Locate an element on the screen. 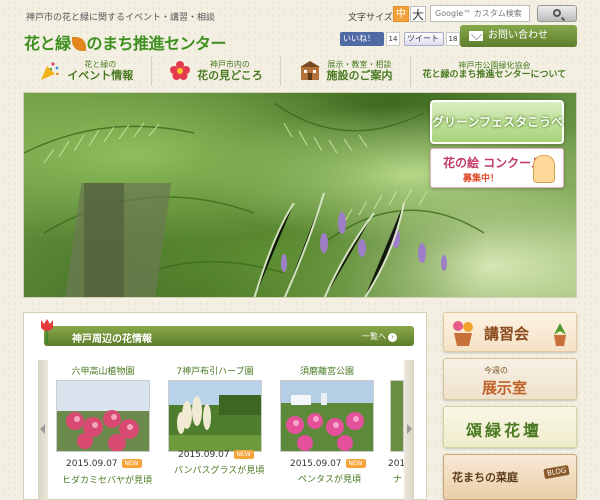 This screenshot has width=600, height=500. card-caption: パンパスグラスが見頃 is located at coordinates (219, 469).